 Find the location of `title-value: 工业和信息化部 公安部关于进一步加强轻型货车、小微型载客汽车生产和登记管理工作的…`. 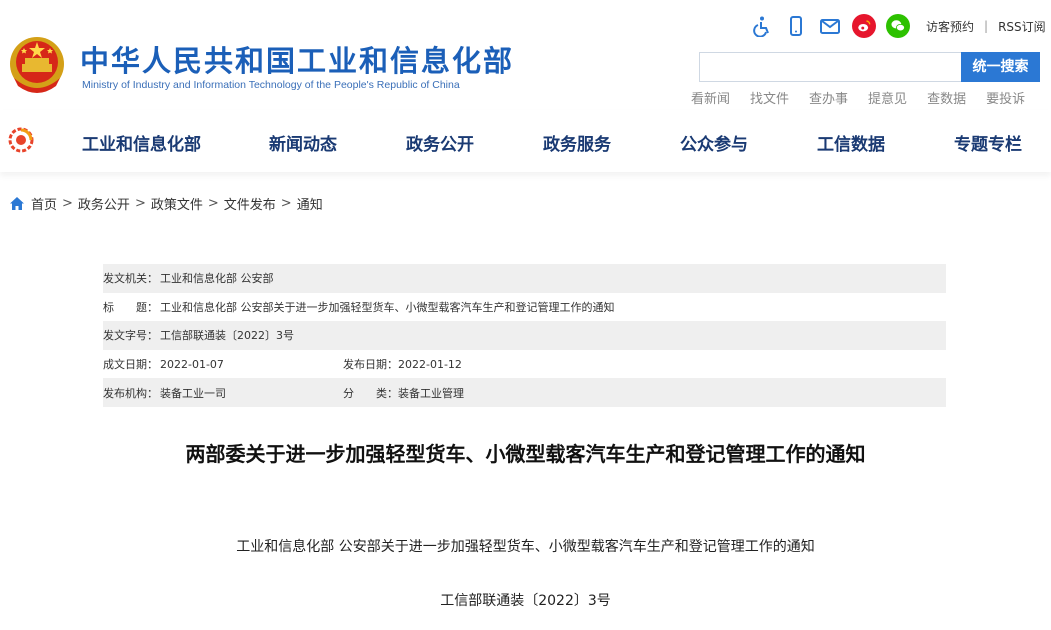

title-value: 工业和信息化部 公安部关于进一步加强轻型货车、小微型载客汽车生产和登记管理工作的… is located at coordinates (387, 307).